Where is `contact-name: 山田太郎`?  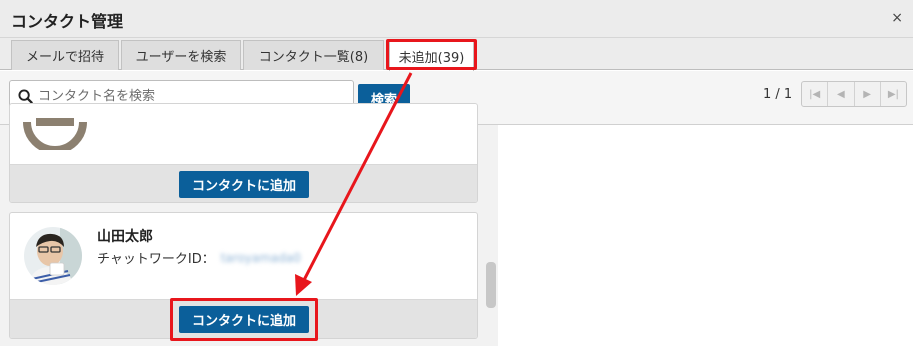 contact-name: 山田太郎 is located at coordinates (125, 237).